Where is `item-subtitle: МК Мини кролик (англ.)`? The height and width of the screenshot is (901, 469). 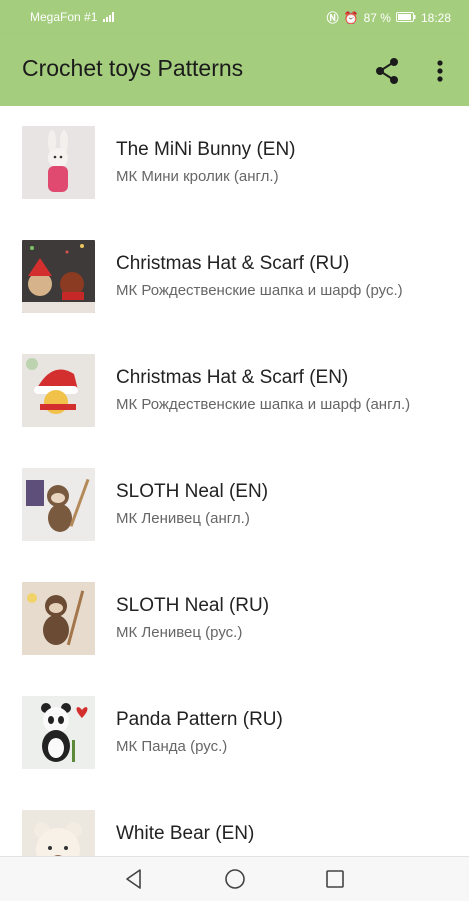 item-subtitle: МК Мини кролик (англ.) is located at coordinates (197, 176).